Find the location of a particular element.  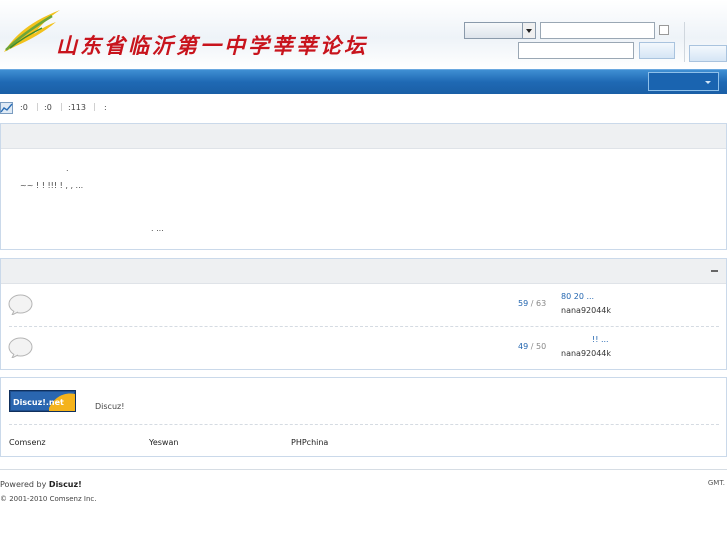

nav-dropdown-menu is located at coordinates (683, 81).